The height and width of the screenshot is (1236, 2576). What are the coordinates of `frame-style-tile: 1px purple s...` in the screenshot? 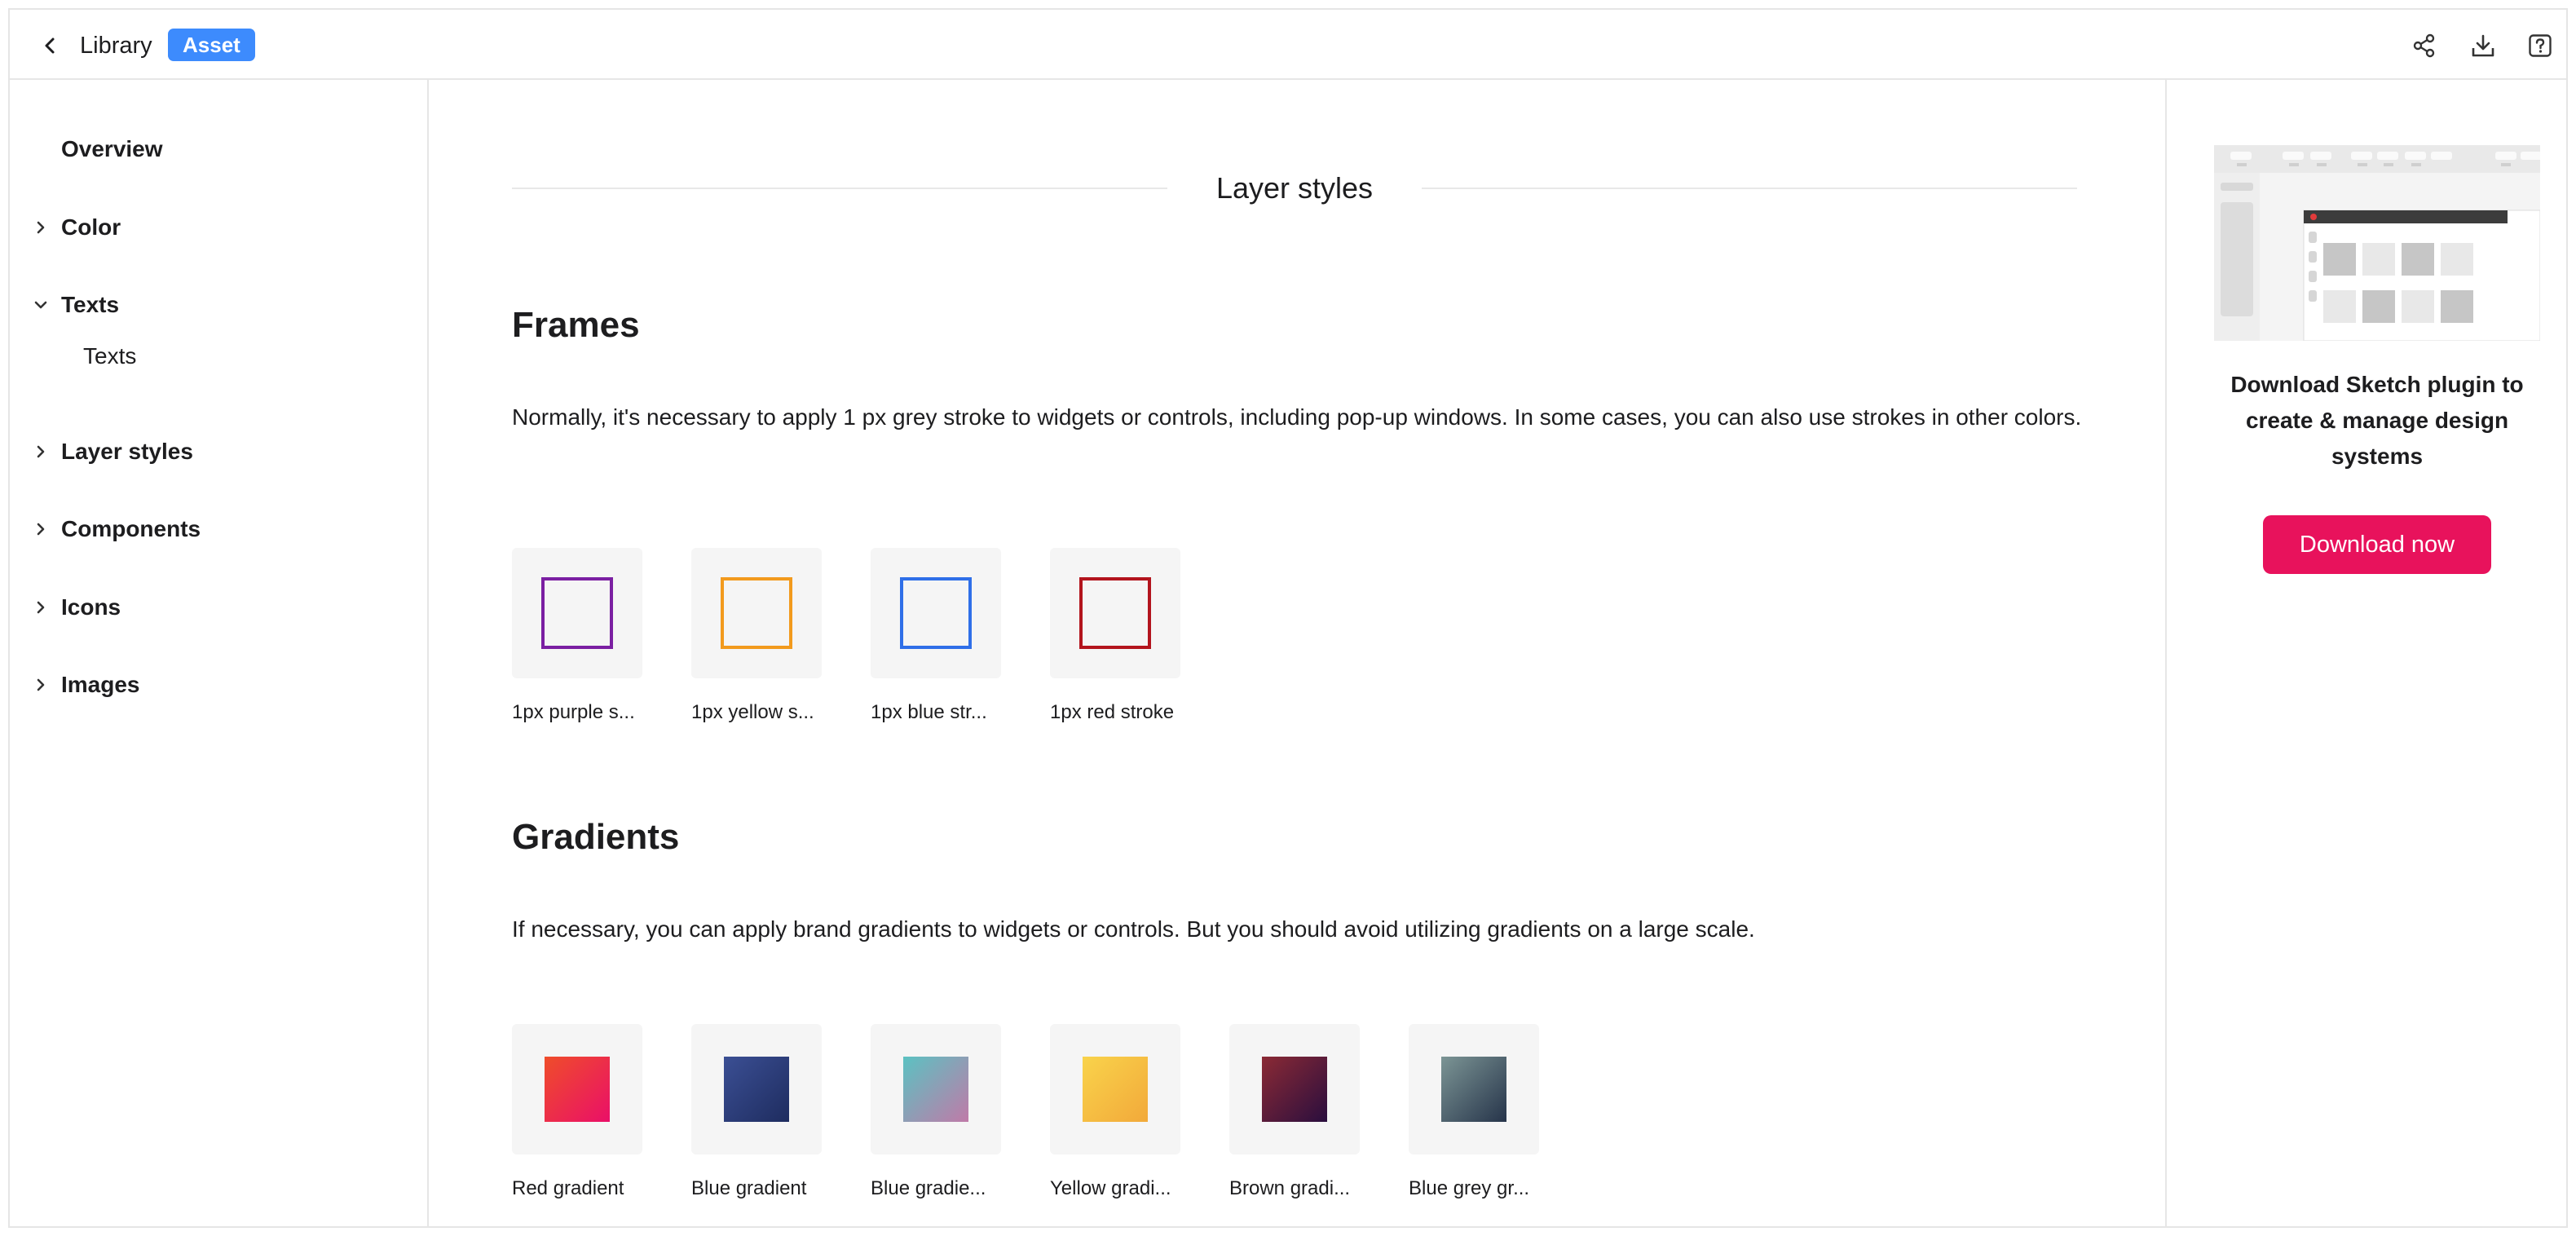 It's located at (577, 636).